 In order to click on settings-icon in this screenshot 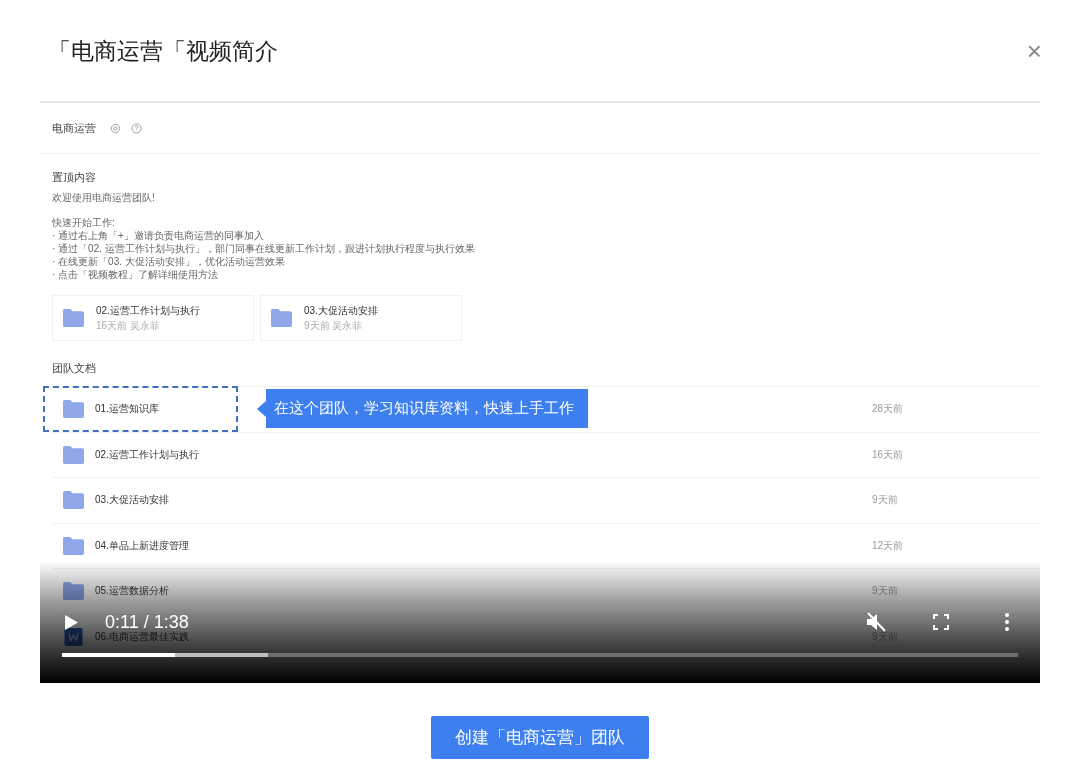, I will do `click(115, 128)`.